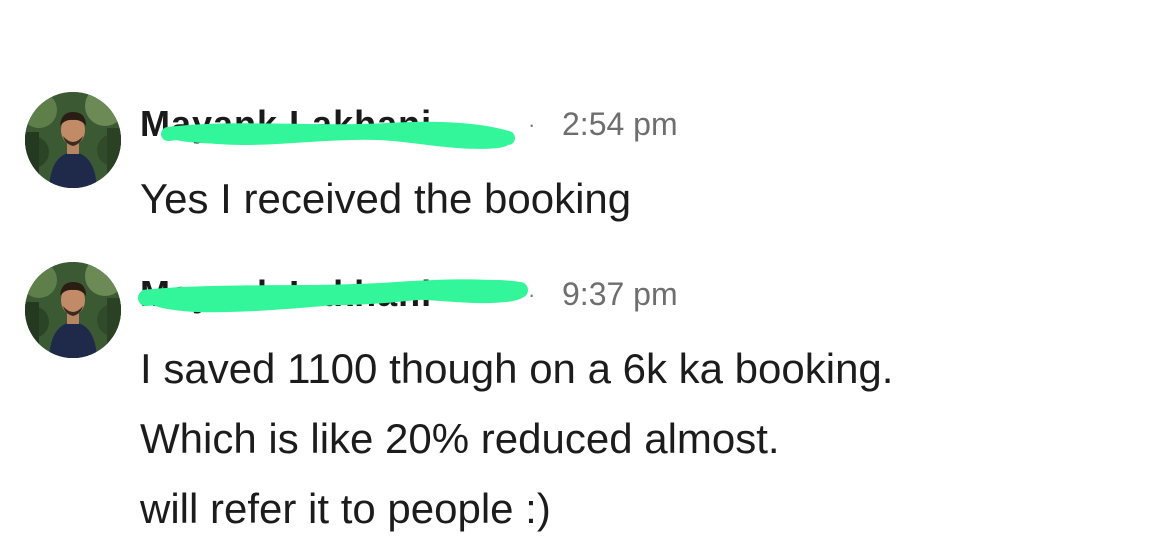 The image size is (1169, 557). Describe the element at coordinates (489, 295) in the screenshot. I see `message-header: Mayank Lakhani · 9:37 pm` at that location.